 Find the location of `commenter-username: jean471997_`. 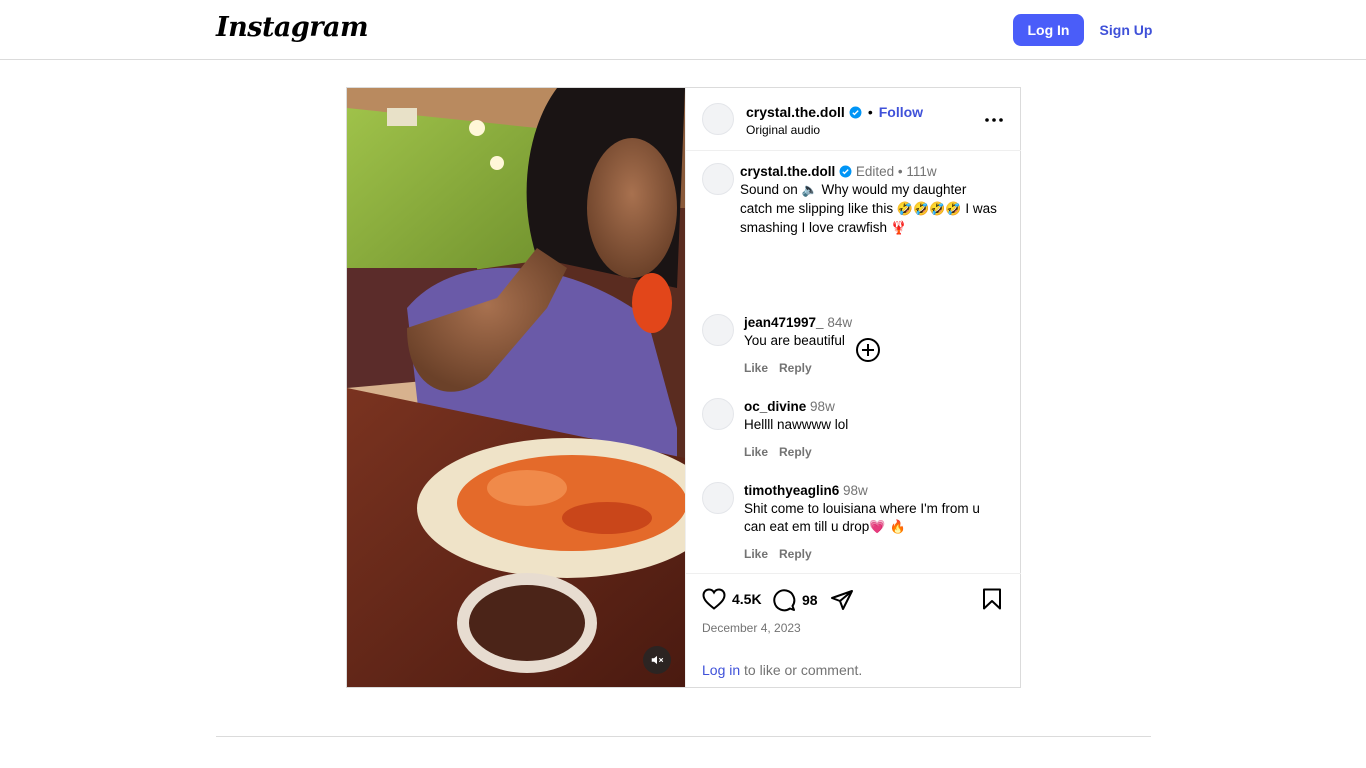

commenter-username: jean471997_ is located at coordinates (784, 322).